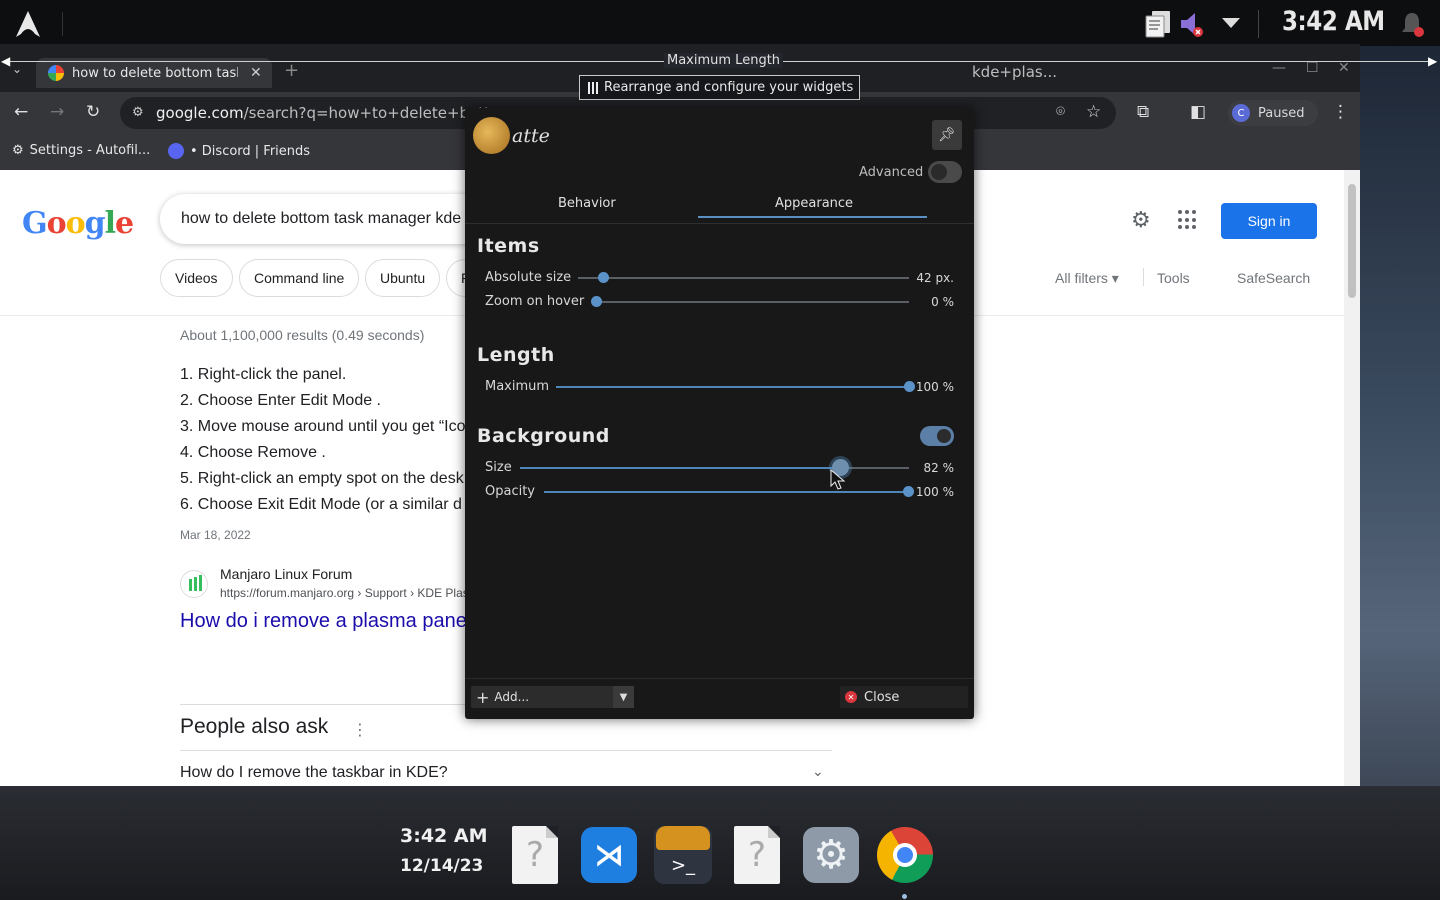  I want to click on maximize-icon: ☐, so click(1312, 68).